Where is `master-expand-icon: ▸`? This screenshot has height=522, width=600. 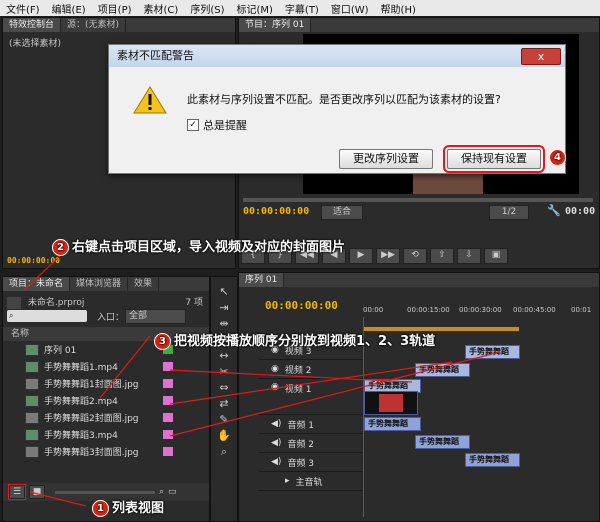
master-expand-icon: ▸ is located at coordinates (287, 481).